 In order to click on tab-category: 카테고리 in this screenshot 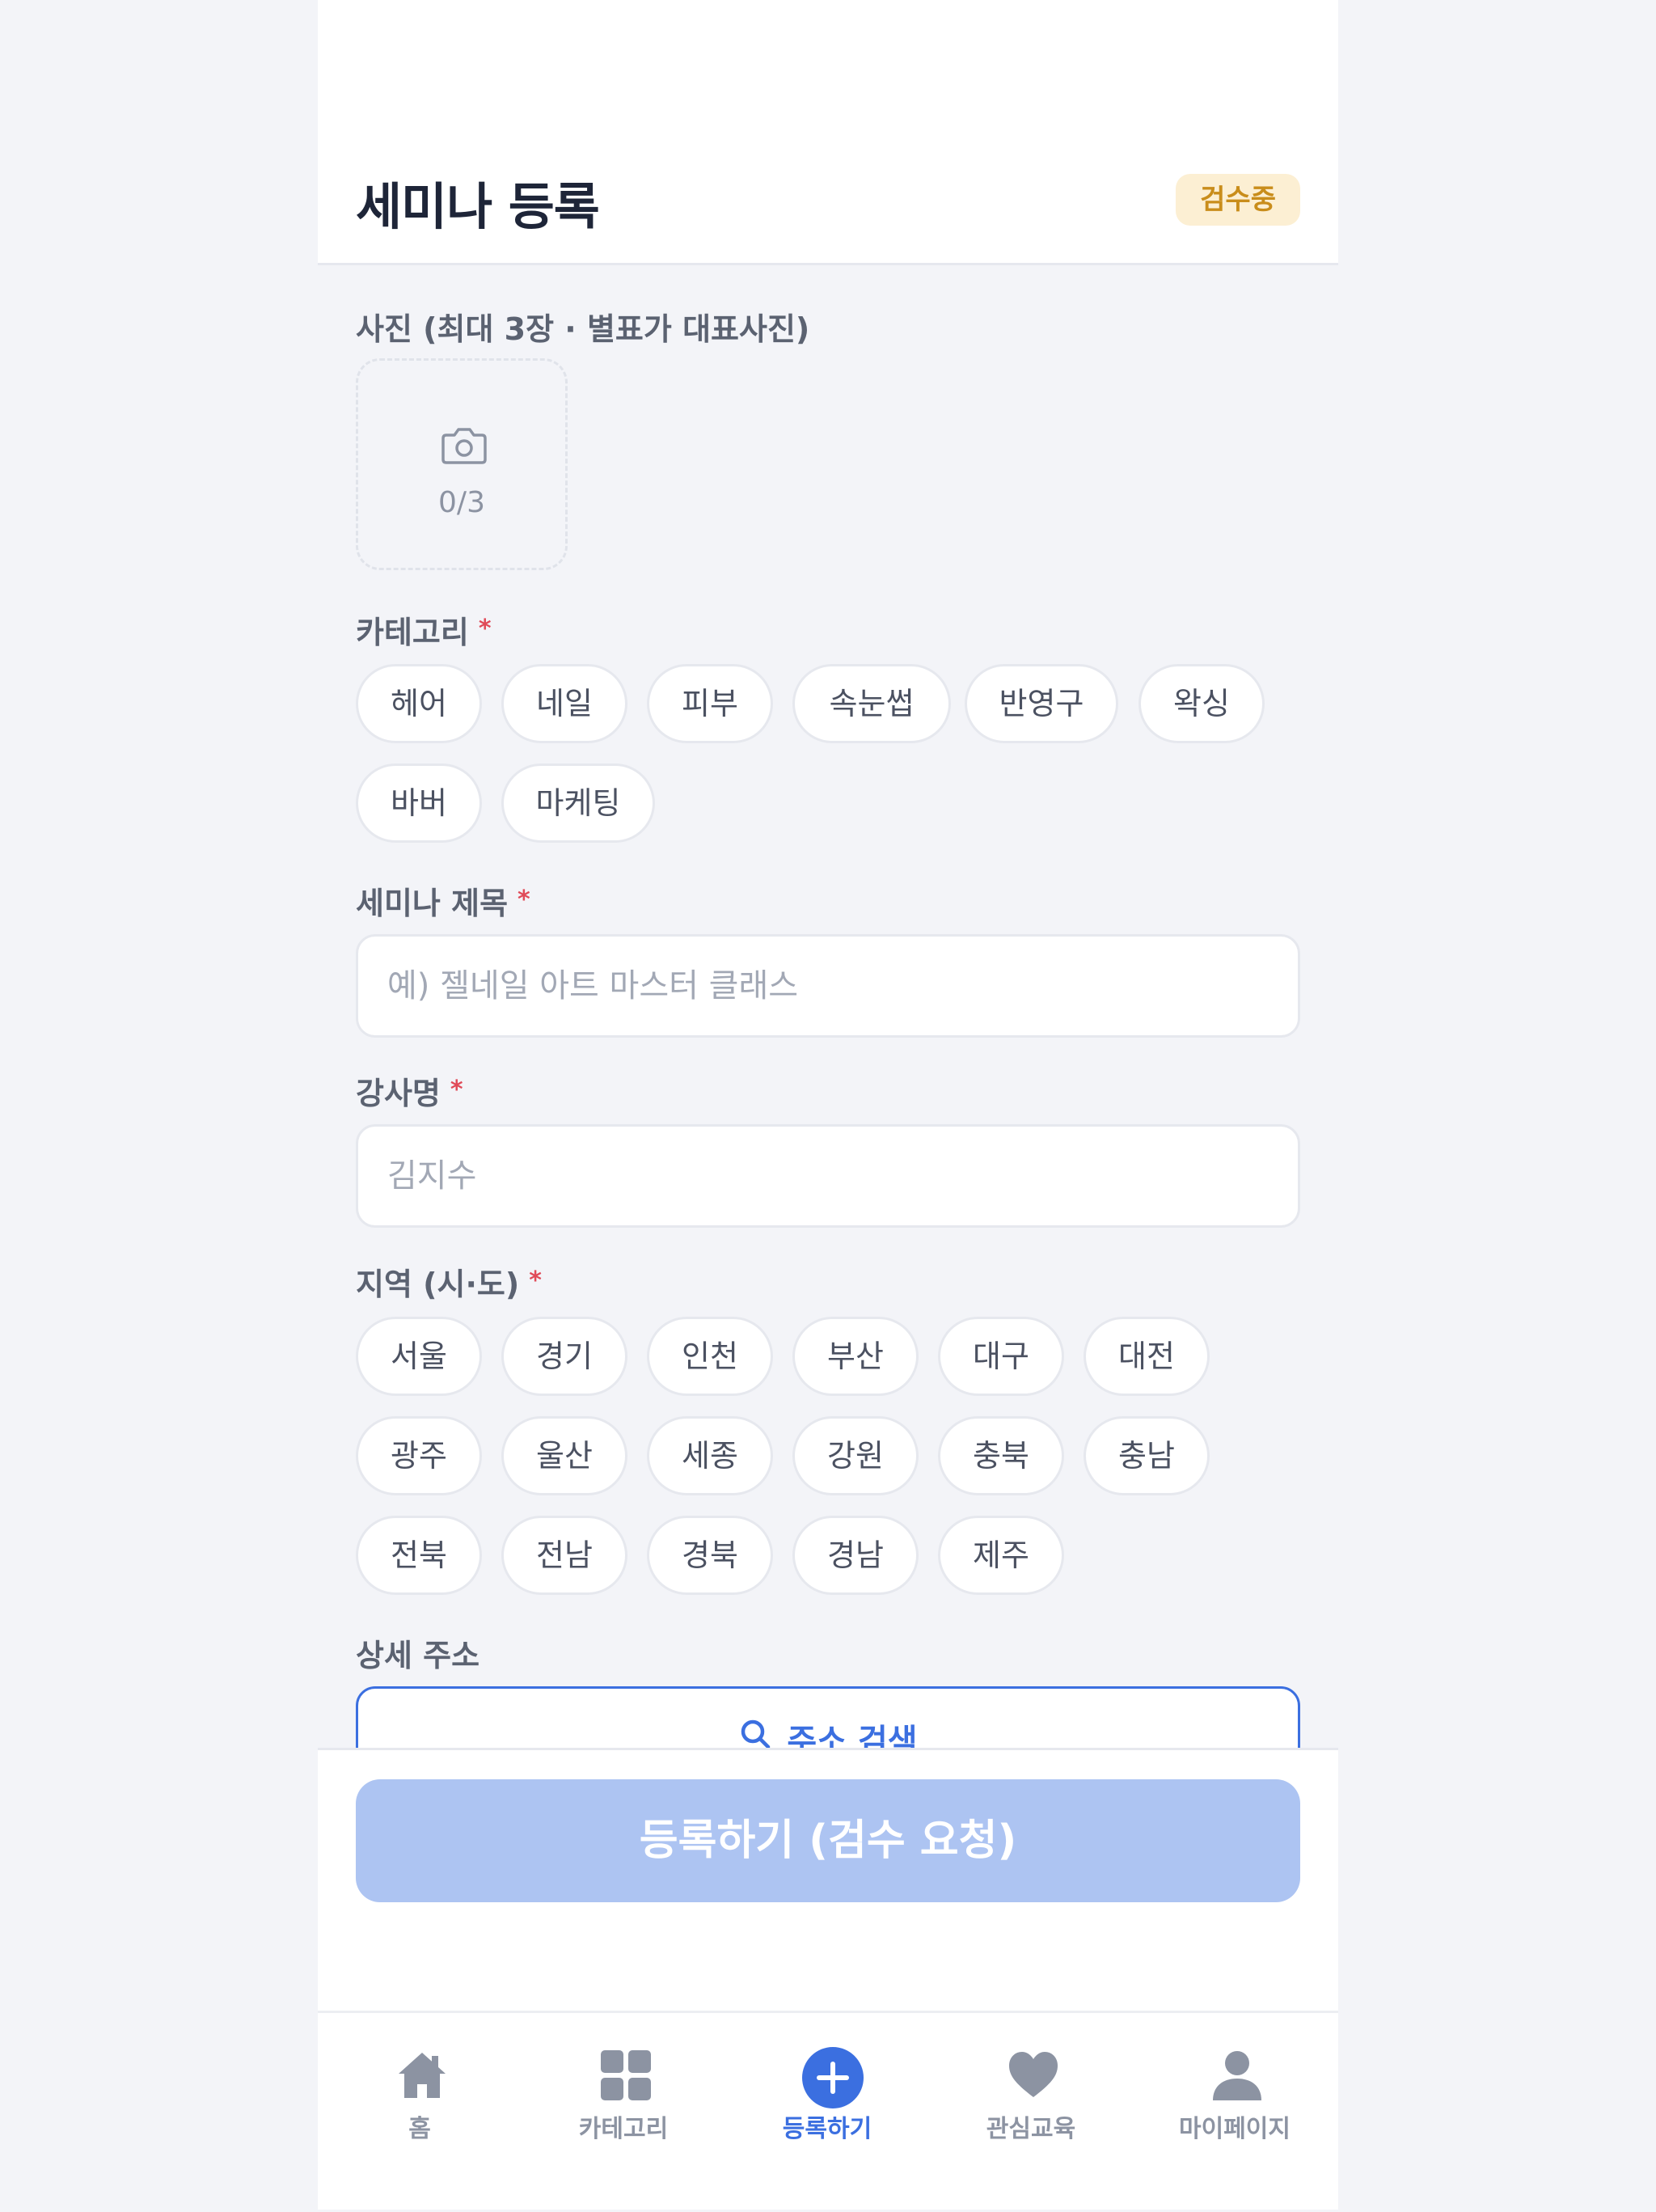, I will do `click(623, 2113)`.